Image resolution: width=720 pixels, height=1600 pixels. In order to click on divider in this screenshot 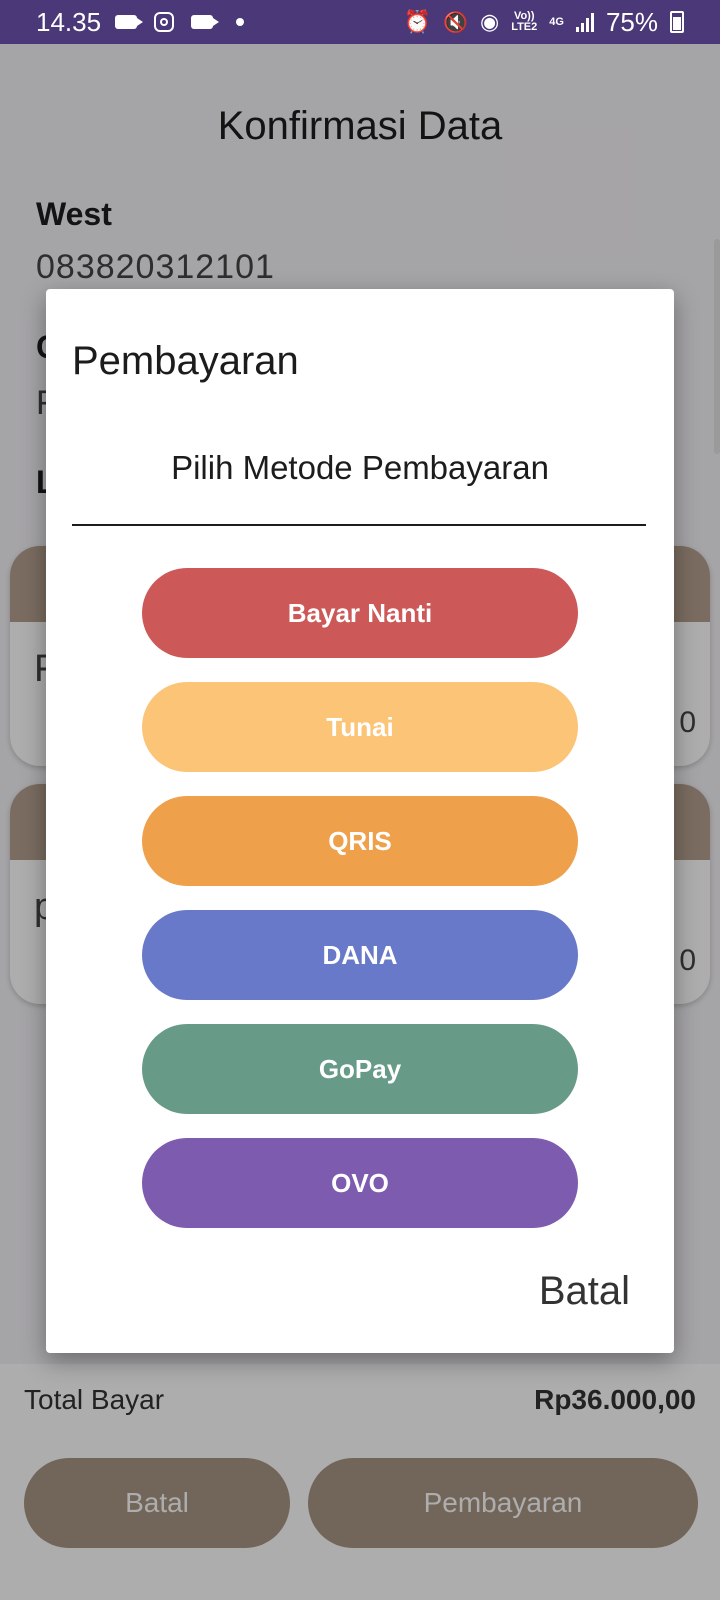, I will do `click(359, 525)`.